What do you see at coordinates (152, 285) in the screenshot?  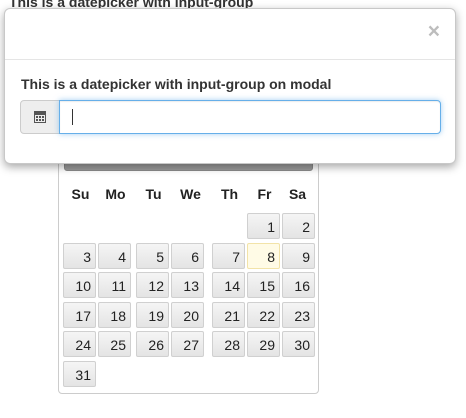 I see `day-cell: 12` at bounding box center [152, 285].